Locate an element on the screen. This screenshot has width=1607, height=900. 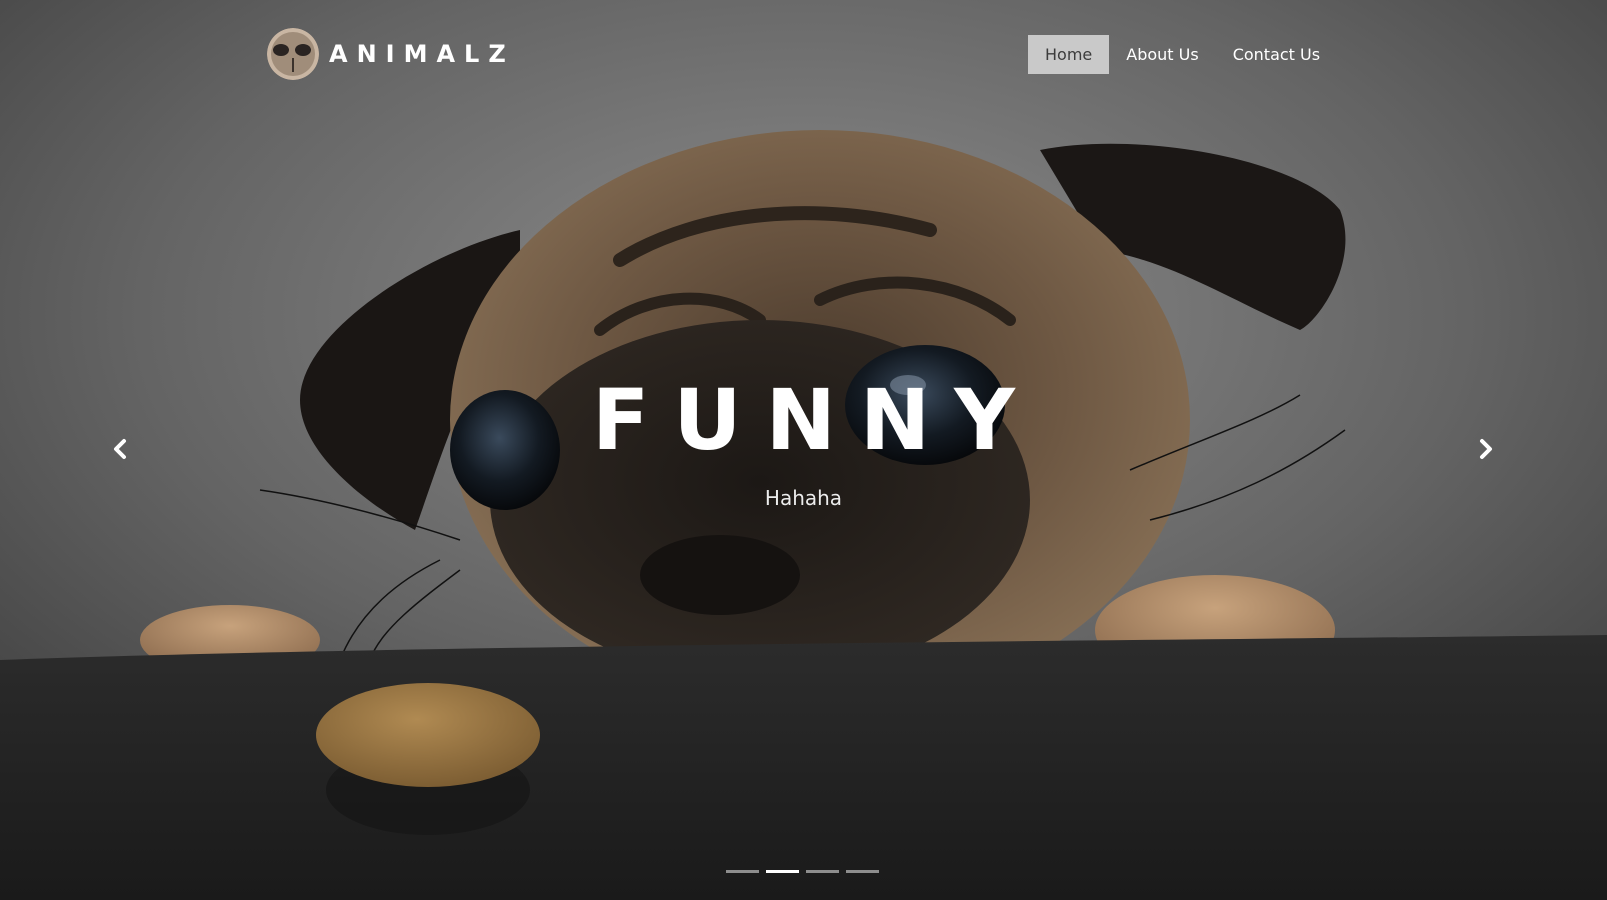
dog-nose-icon is located at coordinates (293, 54).